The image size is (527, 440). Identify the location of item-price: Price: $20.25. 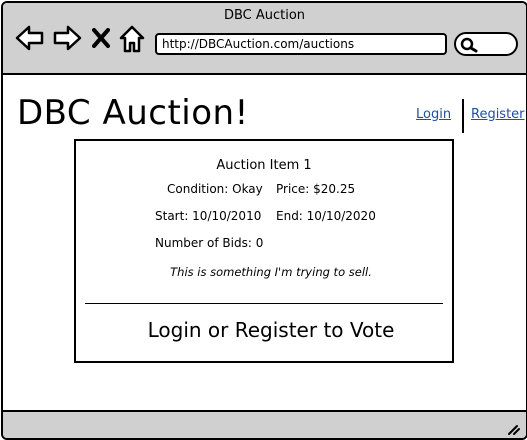
(316, 189).